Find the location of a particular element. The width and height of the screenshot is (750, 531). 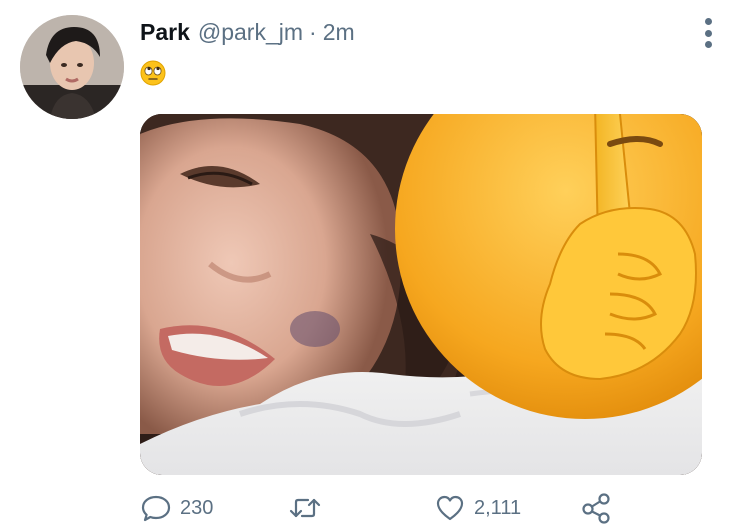

tweet-header: Park @park_jm · 2m is located at coordinates (247, 34).